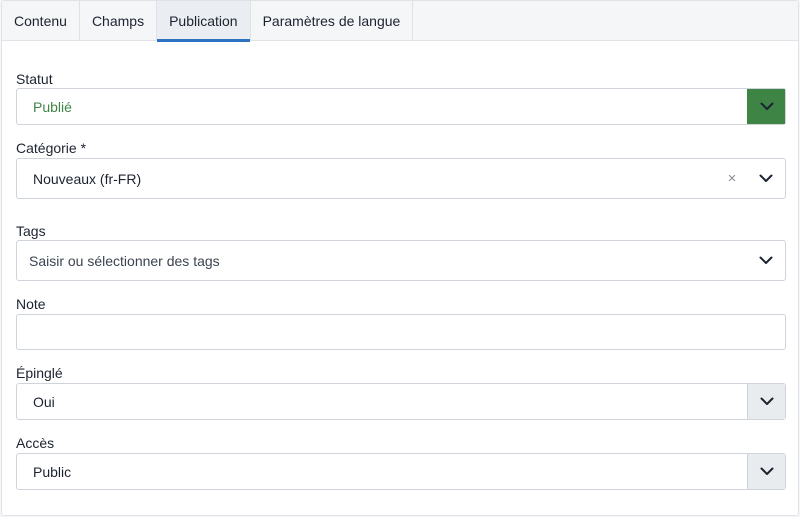 Image resolution: width=800 pixels, height=517 pixels. Describe the element at coordinates (401, 106) in the screenshot. I see `statut-select: Publié` at that location.